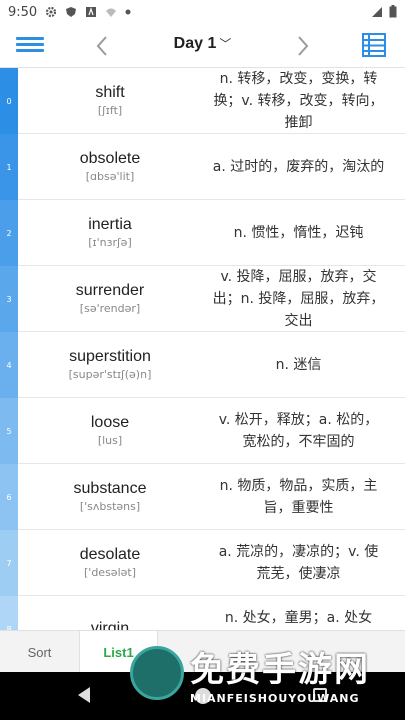 The width and height of the screenshot is (405, 720). I want to click on list-item: 2 inertia [ɪ'nɜrʃə] n. 惯性，惰性，迟钝, so click(202, 233).